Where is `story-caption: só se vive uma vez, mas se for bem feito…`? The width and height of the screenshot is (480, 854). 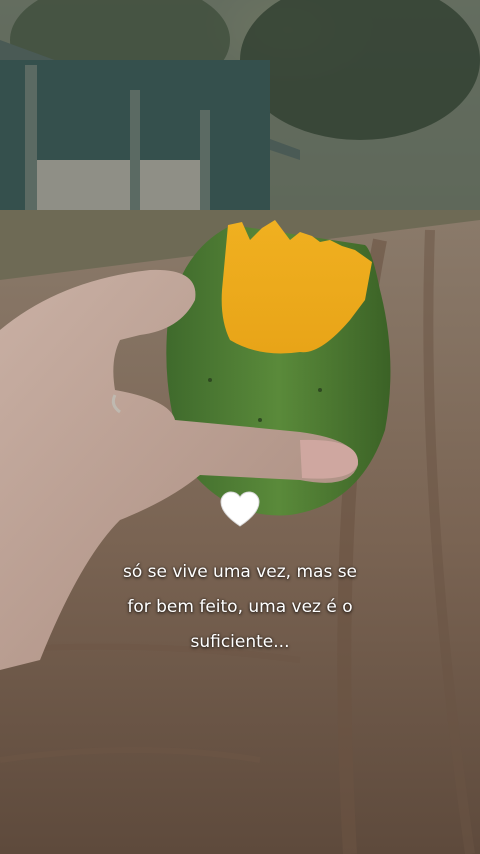 story-caption: só se vive uma vez, mas se for bem feito… is located at coordinates (240, 607).